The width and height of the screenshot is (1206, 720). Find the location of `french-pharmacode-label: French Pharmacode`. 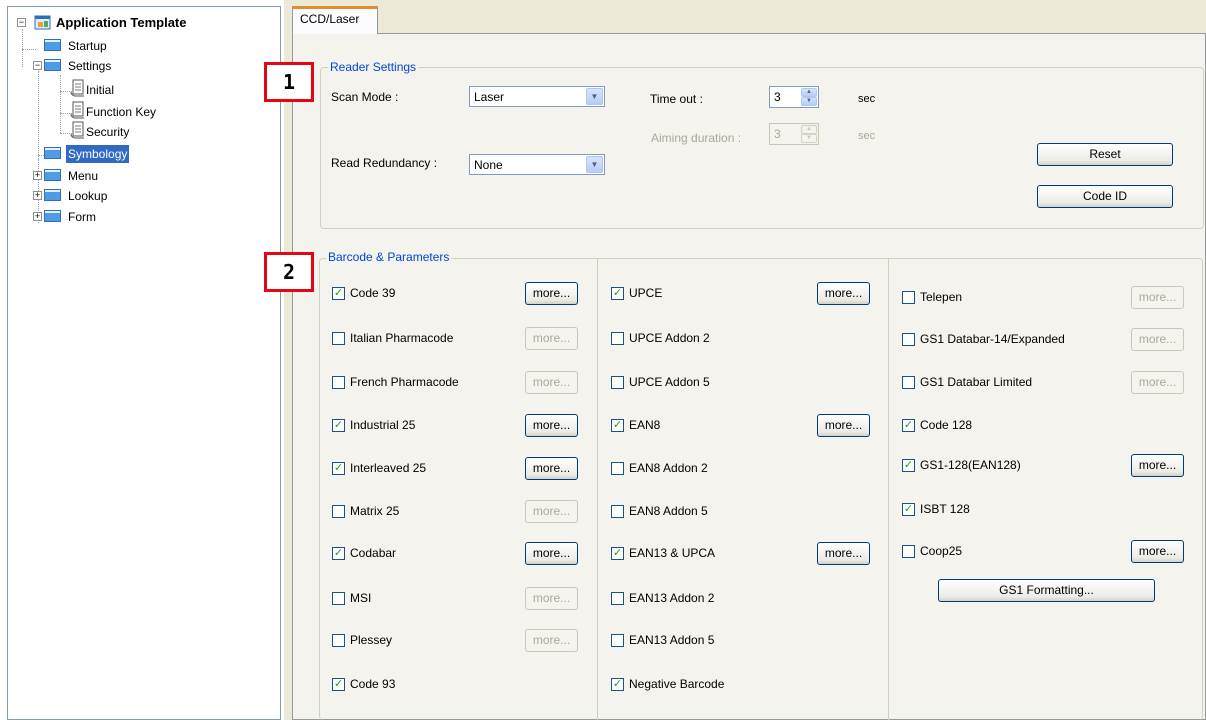

french-pharmacode-label: French Pharmacode is located at coordinates (404, 382).